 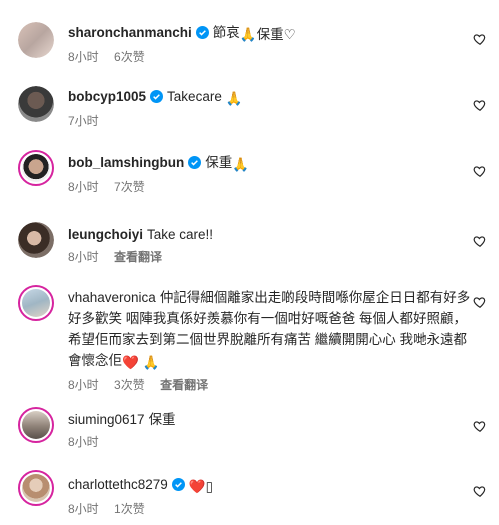 What do you see at coordinates (201, 486) in the screenshot?
I see `comment-emoji: ❤️▯` at bounding box center [201, 486].